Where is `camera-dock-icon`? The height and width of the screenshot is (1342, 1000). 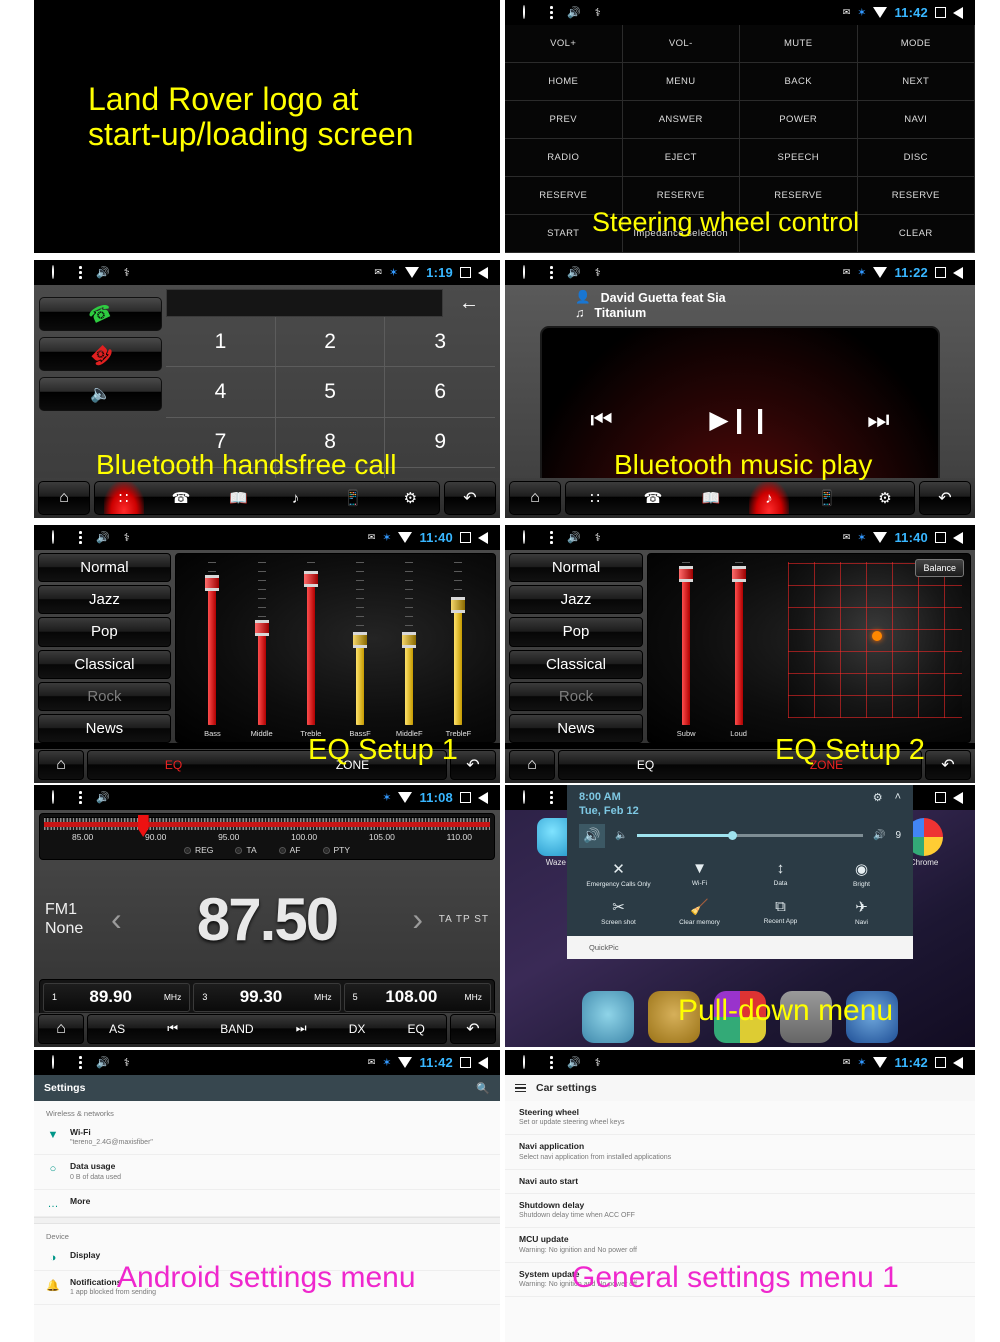
camera-dock-icon is located at coordinates (674, 1017).